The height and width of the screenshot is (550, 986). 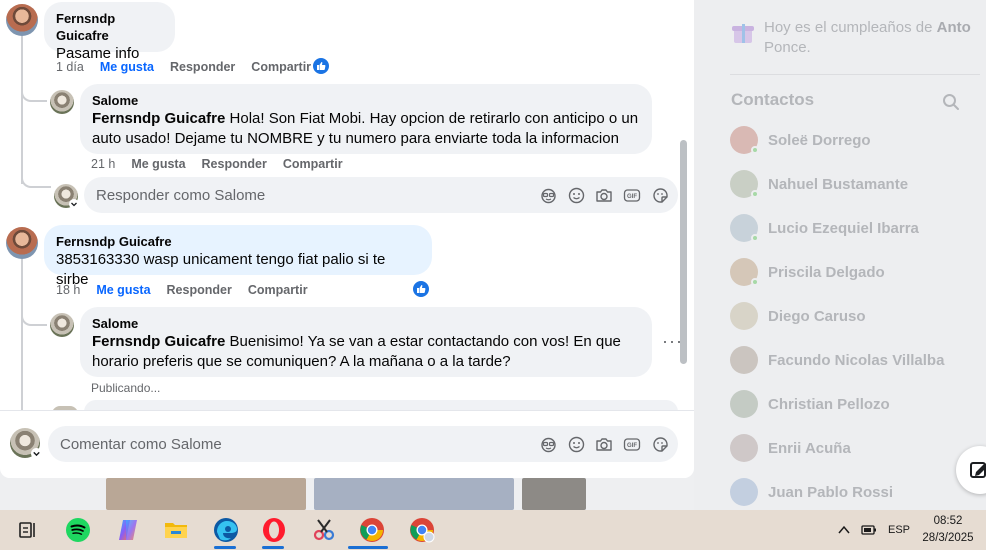 I want to click on contact-name: Juan Pablo Rossi, so click(x=831, y=492).